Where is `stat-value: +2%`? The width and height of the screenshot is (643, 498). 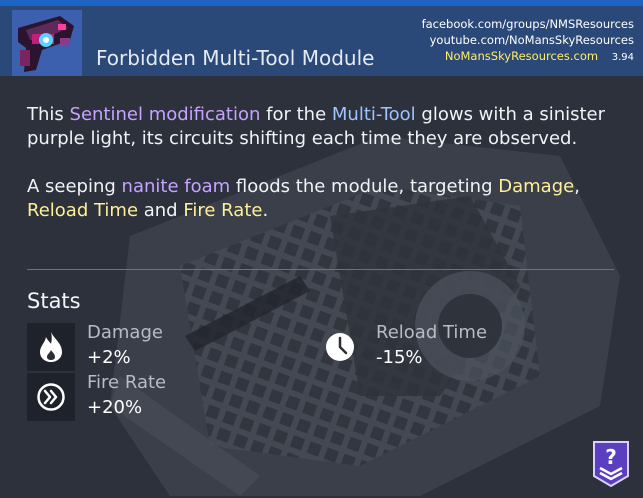 stat-value: +2% is located at coordinates (109, 357).